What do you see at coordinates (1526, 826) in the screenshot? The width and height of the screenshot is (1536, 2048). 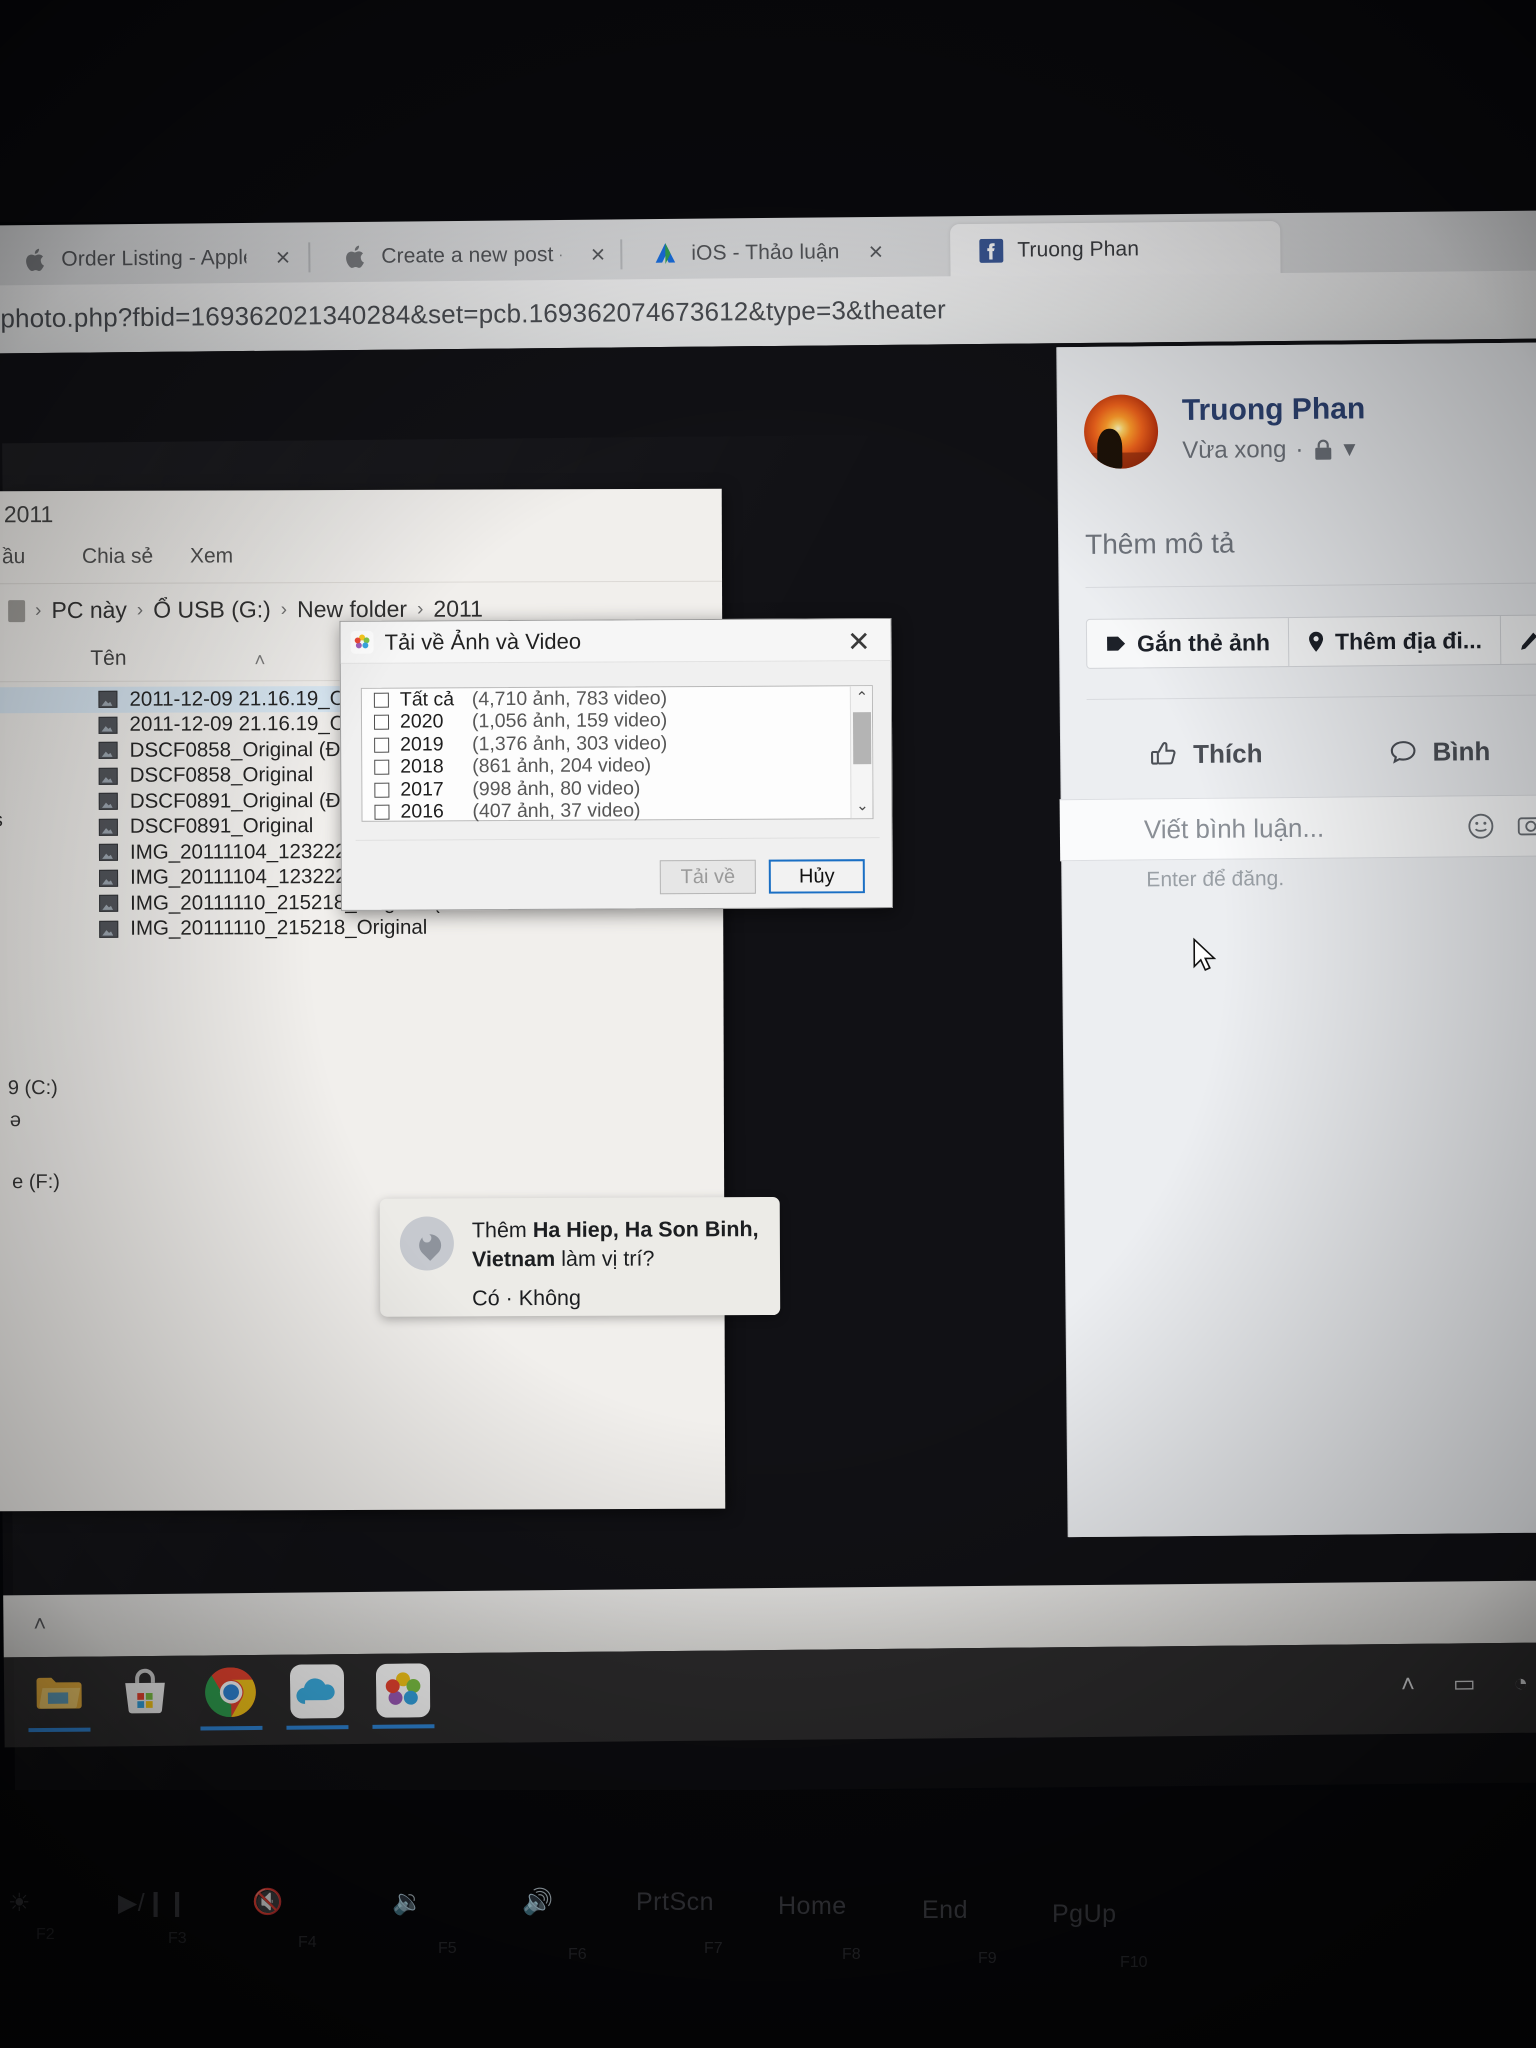 I see `camera-icon` at bounding box center [1526, 826].